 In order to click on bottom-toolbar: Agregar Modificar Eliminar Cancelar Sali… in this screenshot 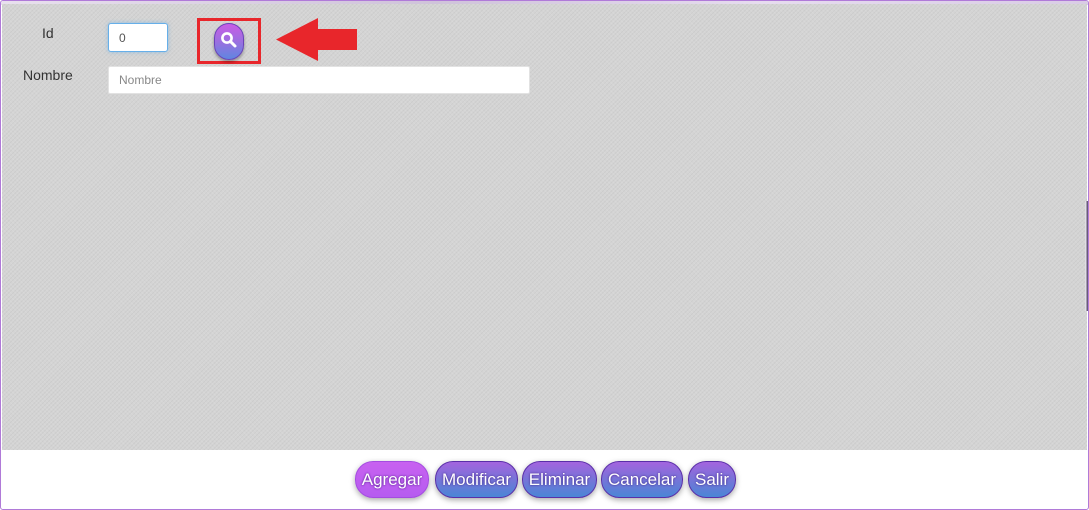, I will do `click(544, 479)`.